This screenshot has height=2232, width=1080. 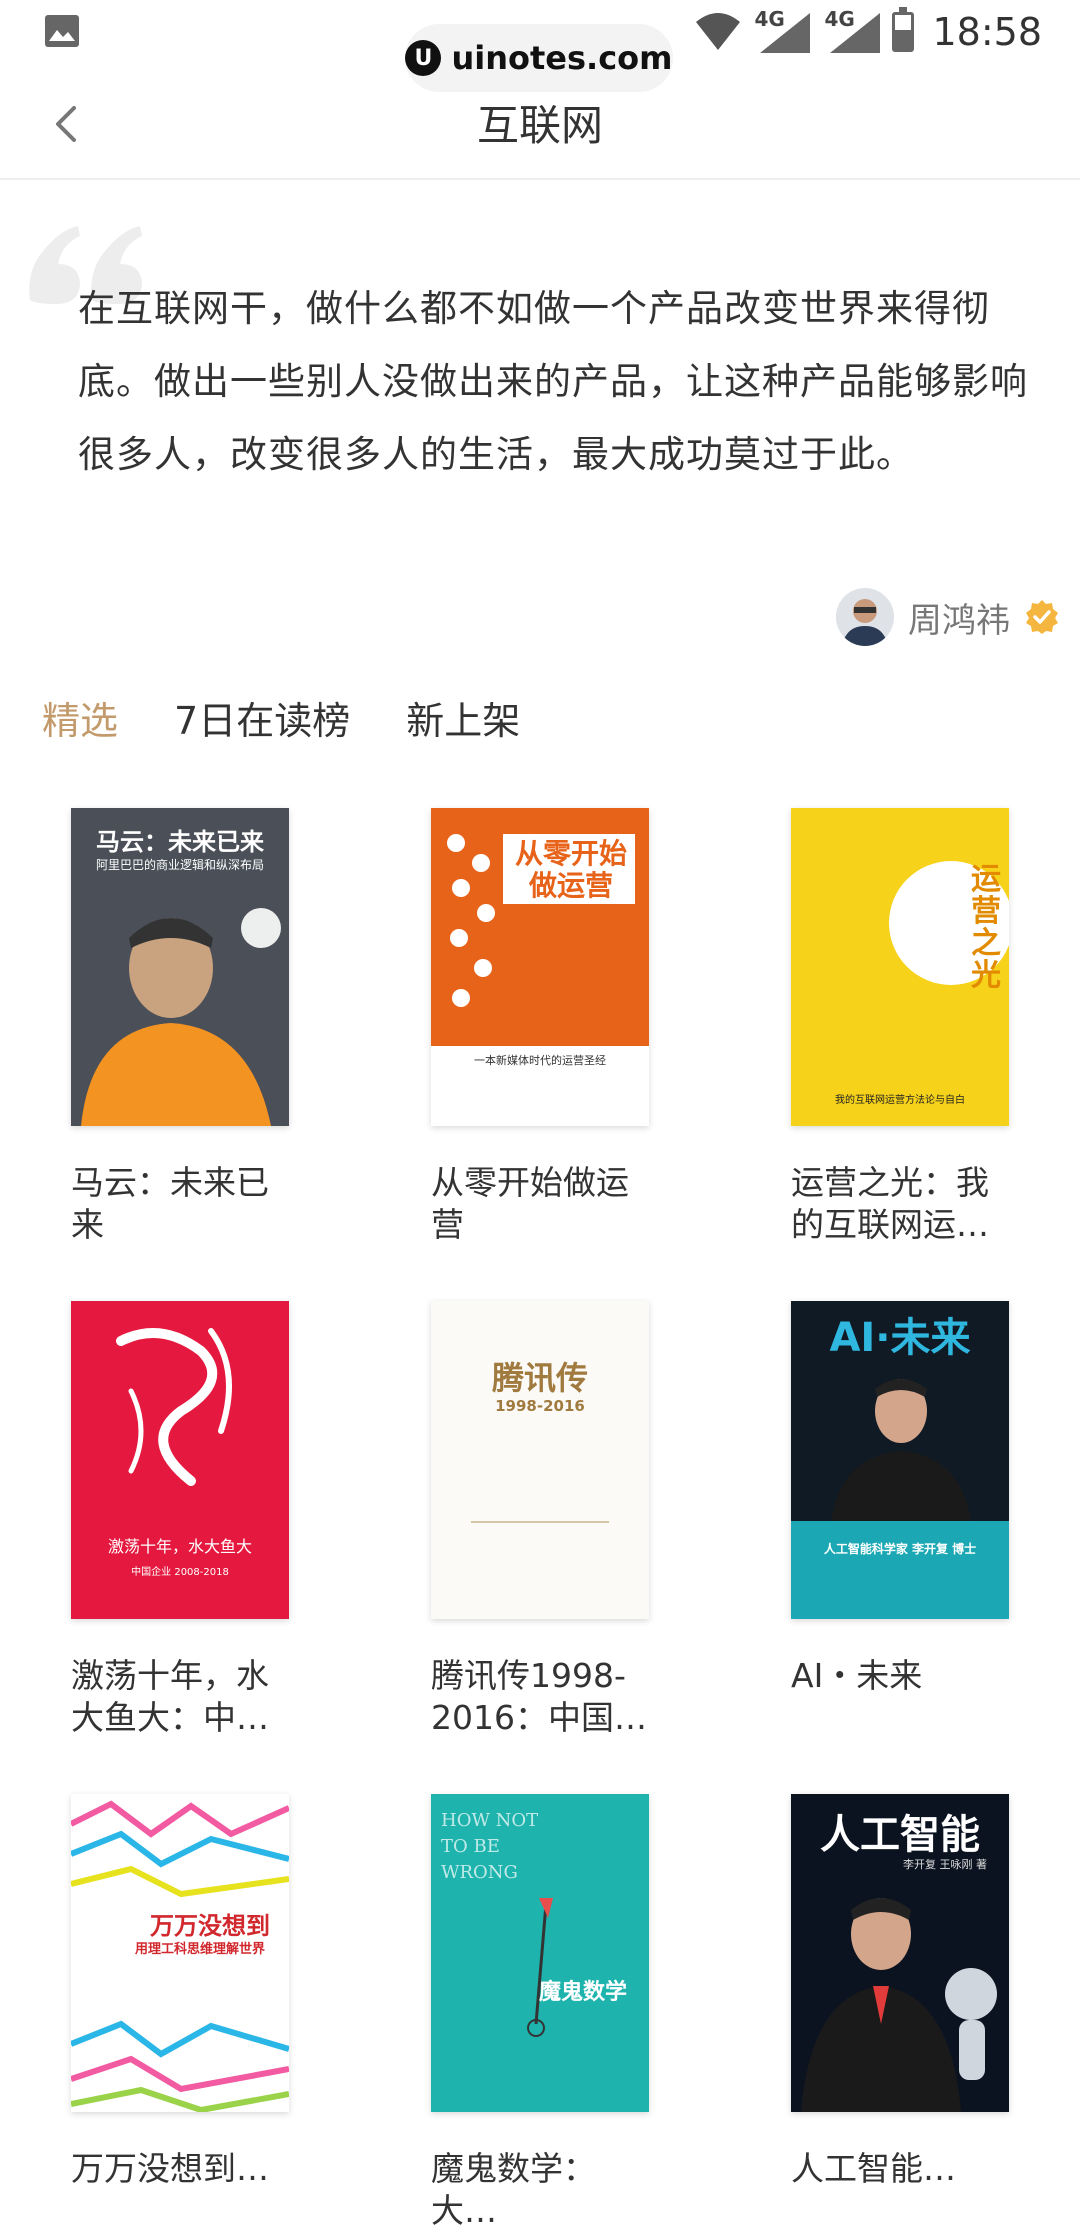 I want to click on book-cover: 从零开始做运营 一本新媒体时代的运营圣经, so click(x=540, y=967).